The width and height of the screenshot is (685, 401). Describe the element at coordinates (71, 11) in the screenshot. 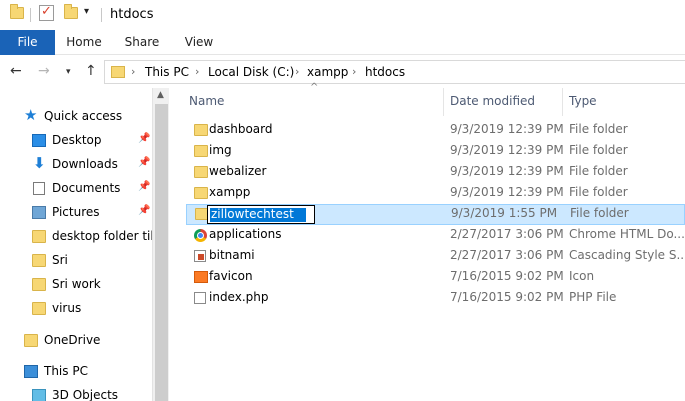

I see `new-folder-icon` at that location.